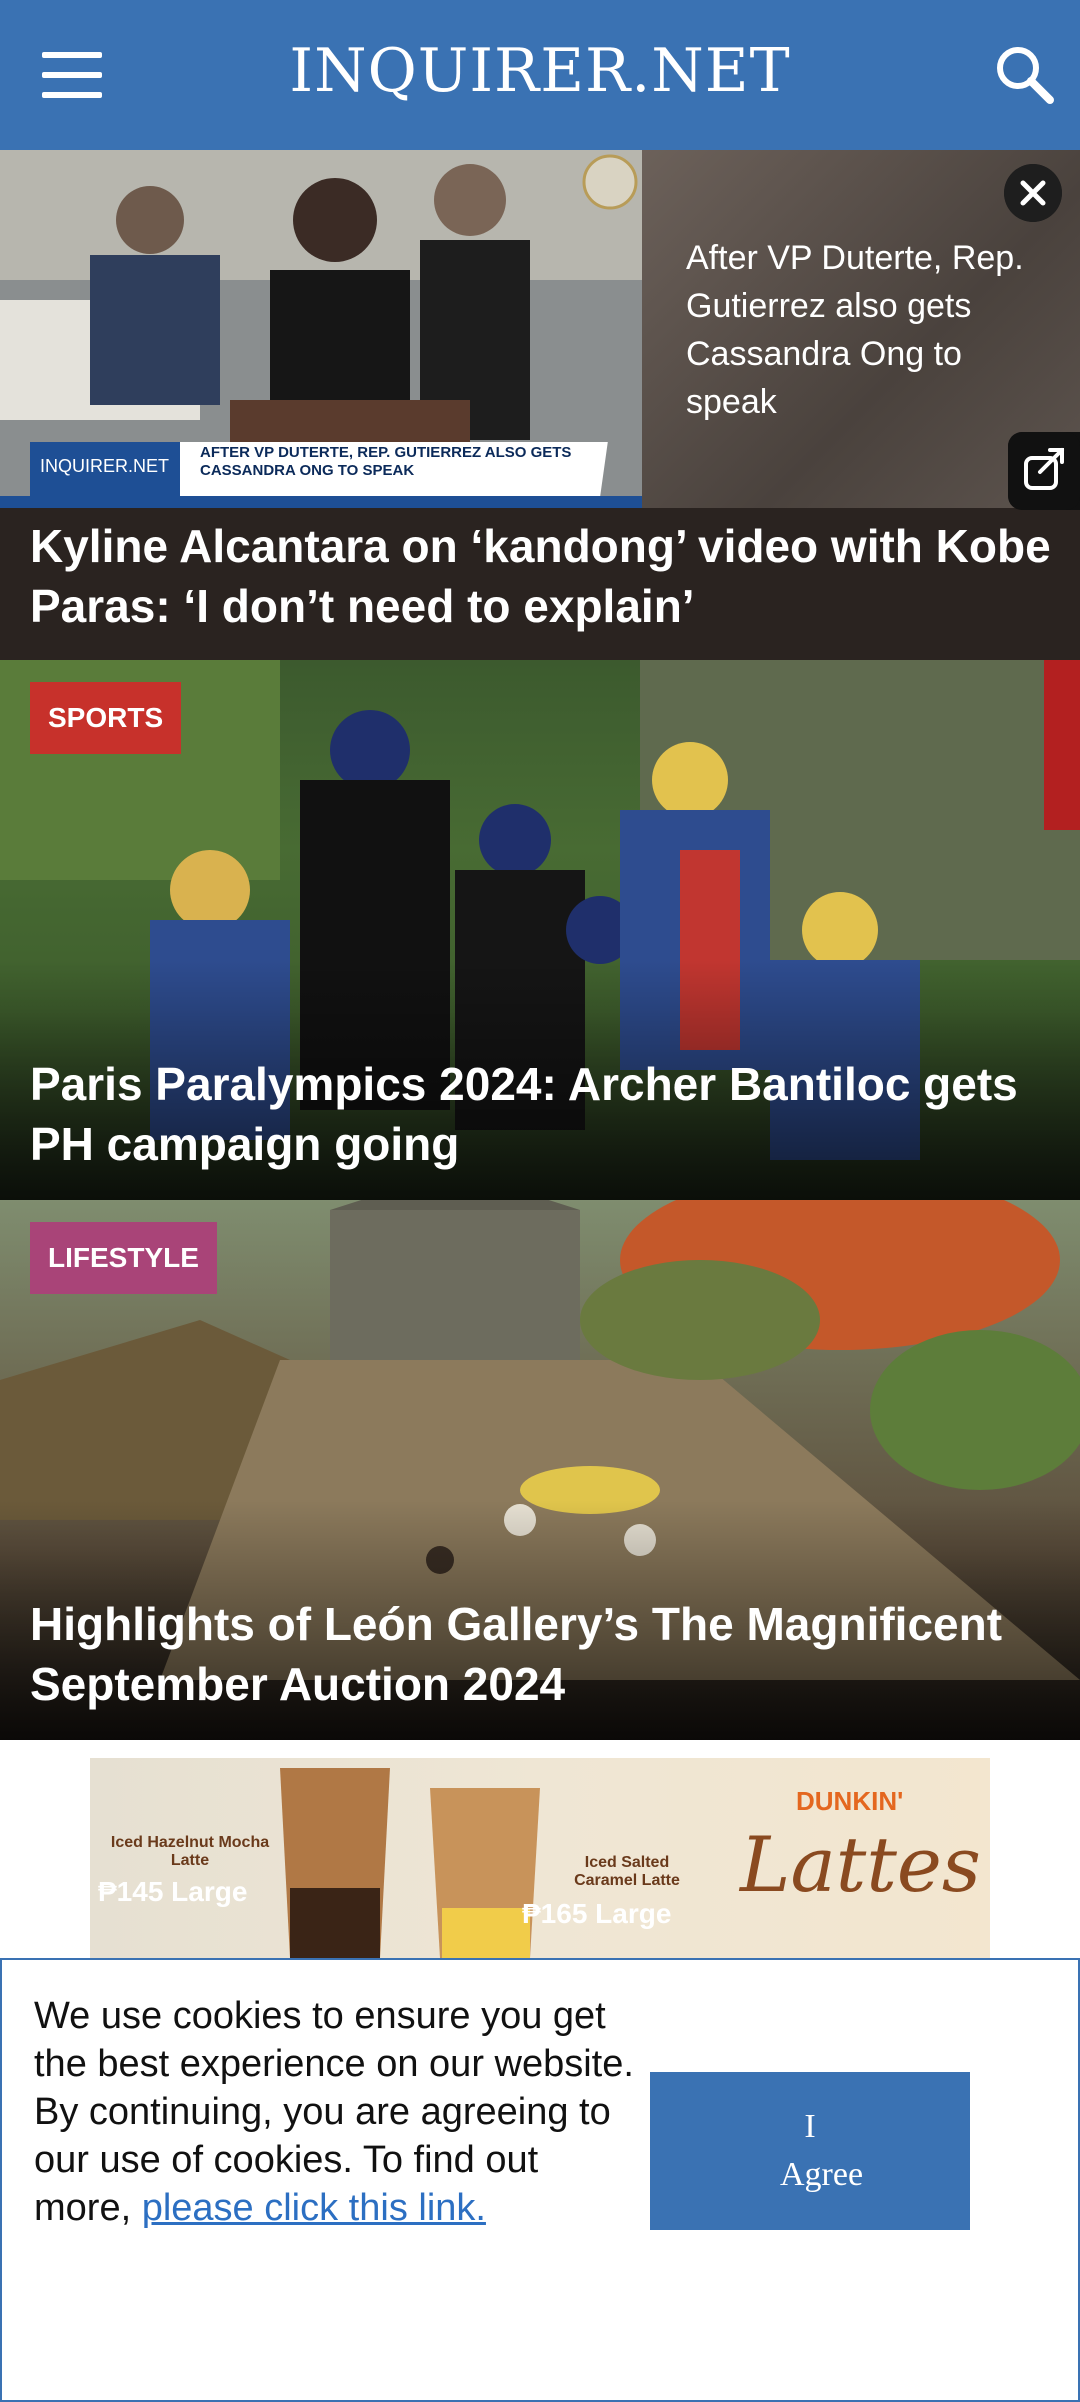  What do you see at coordinates (822, 2150) in the screenshot?
I see `agree-button-label: I Agree` at bounding box center [822, 2150].